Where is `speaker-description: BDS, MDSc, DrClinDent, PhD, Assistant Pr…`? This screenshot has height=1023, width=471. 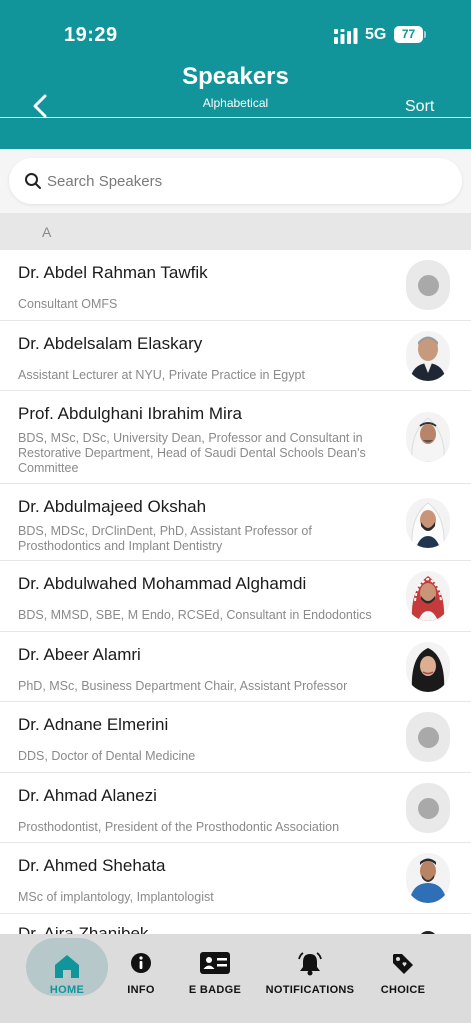 speaker-description: BDS, MDSc, DrClinDent, PhD, Assistant Pr… is located at coordinates (165, 538).